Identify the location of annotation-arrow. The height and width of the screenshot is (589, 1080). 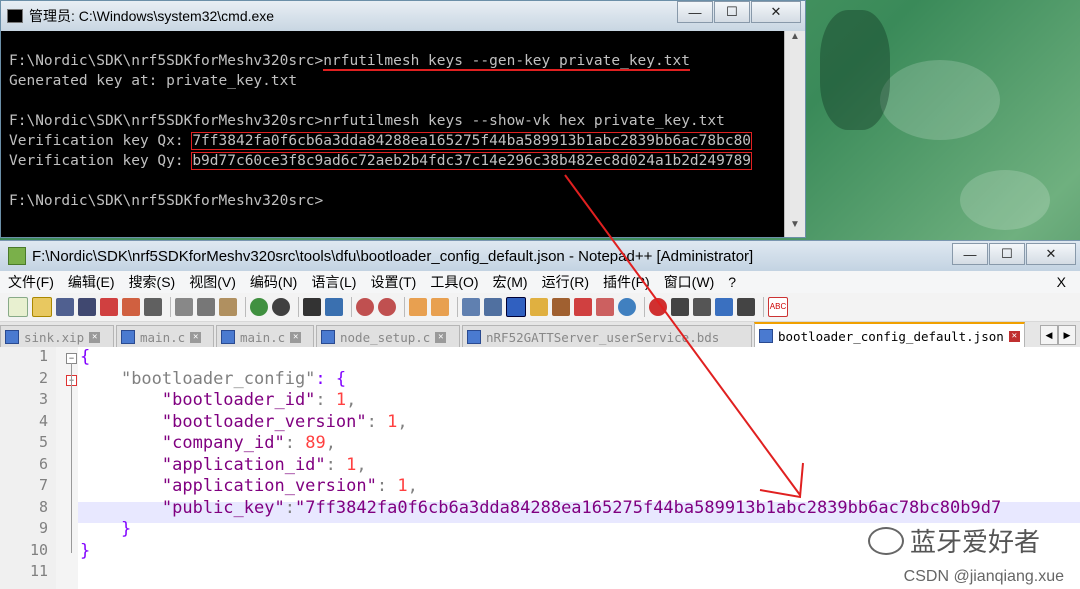
(684, 336).